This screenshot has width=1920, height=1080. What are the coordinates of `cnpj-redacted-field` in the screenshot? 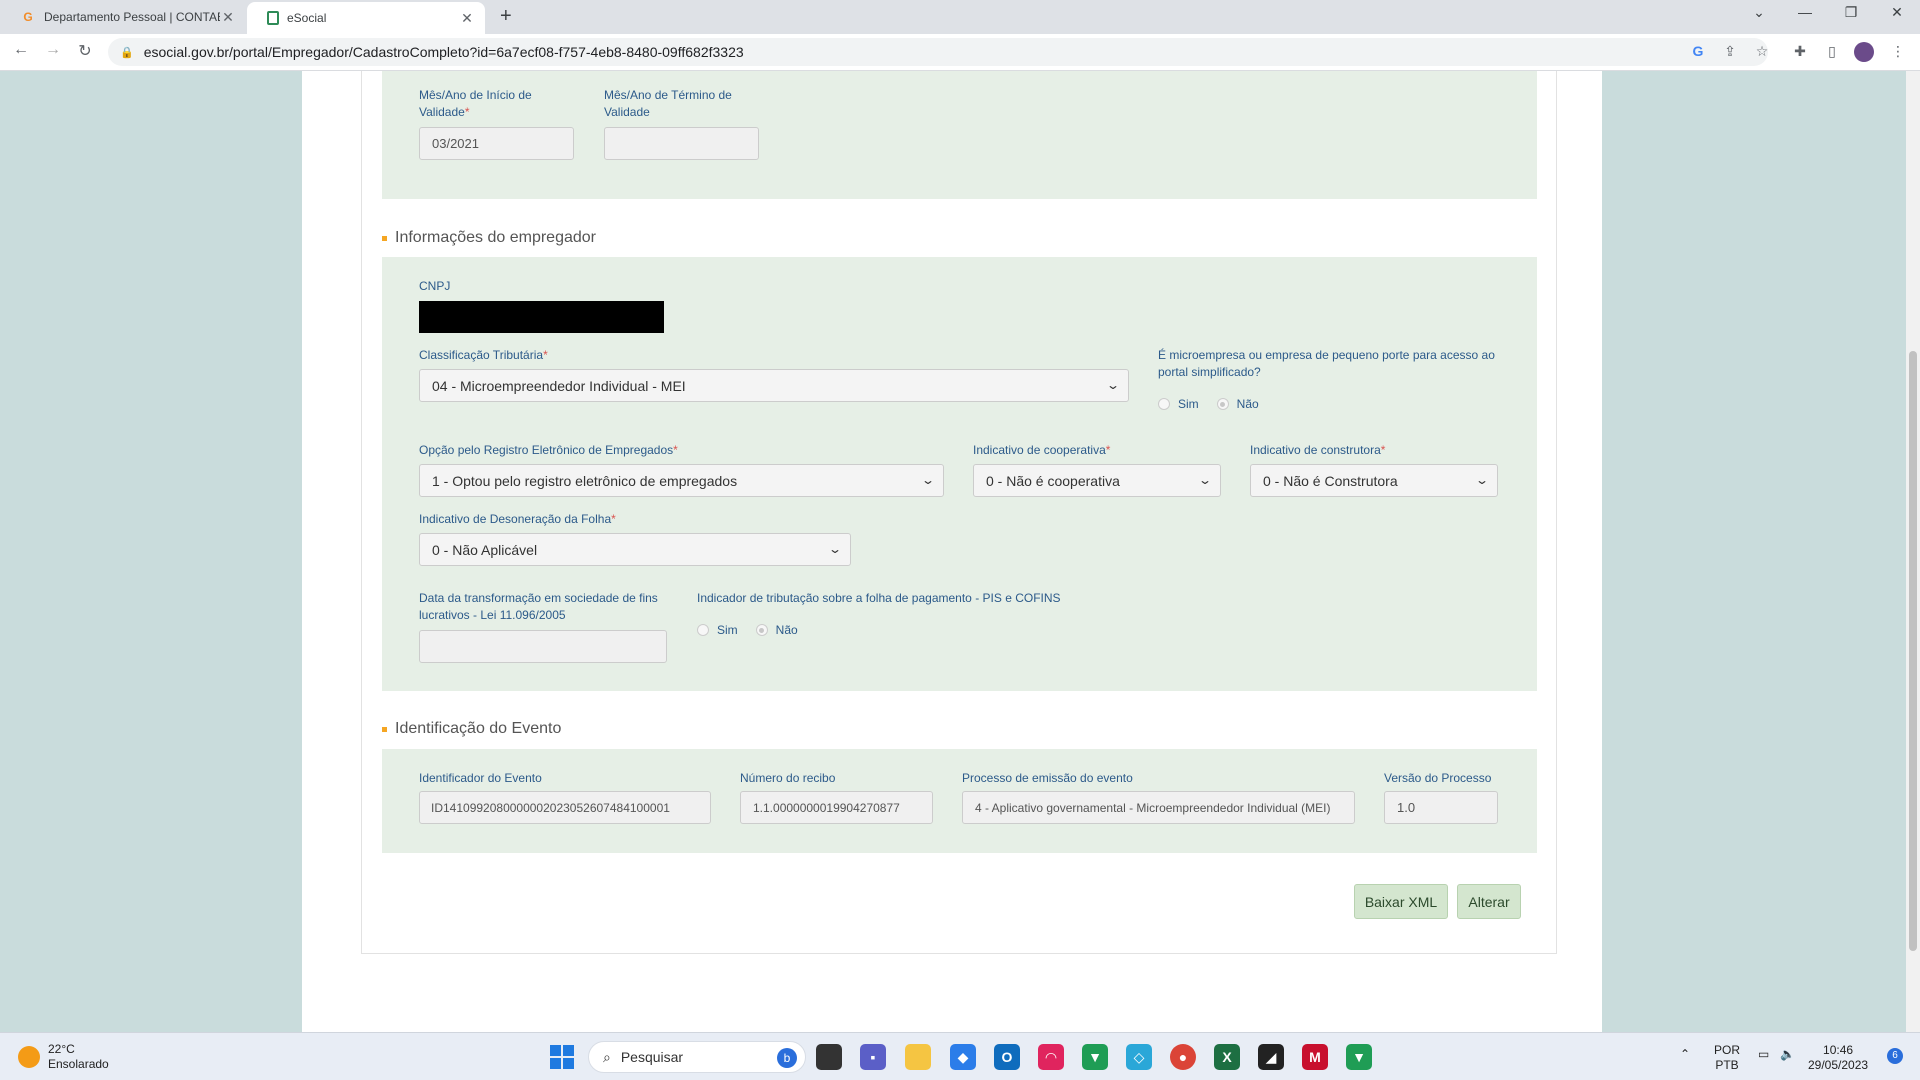 It's located at (541, 317).